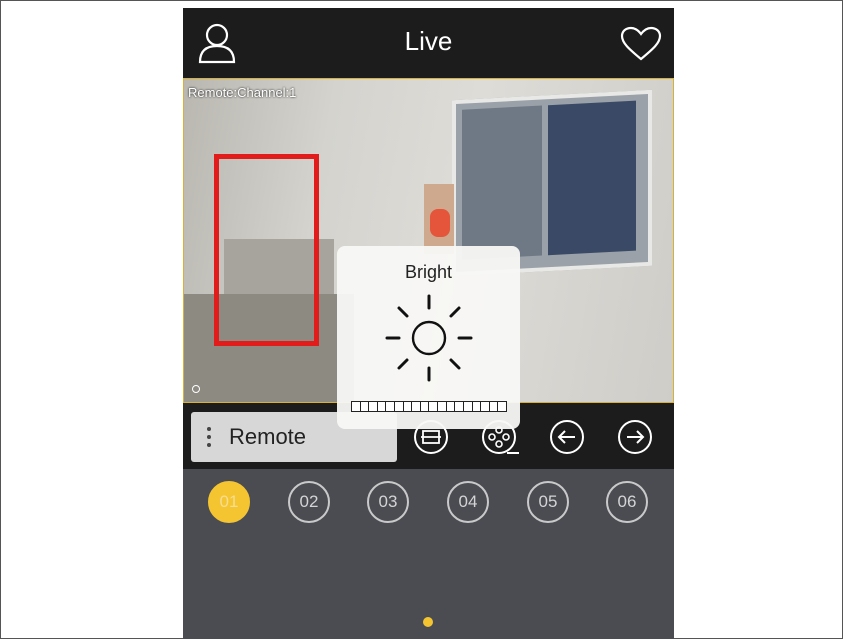 This screenshot has width=843, height=639. What do you see at coordinates (548, 502) in the screenshot?
I see `channel-button-05: 05` at bounding box center [548, 502].